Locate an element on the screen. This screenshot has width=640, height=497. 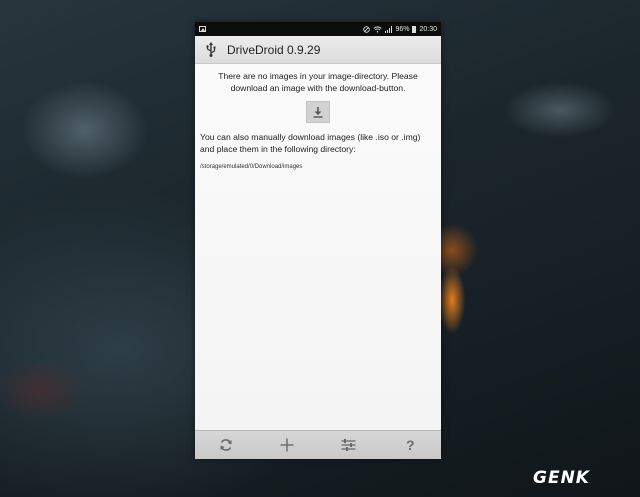
settings-sliders-icon is located at coordinates (348, 445).